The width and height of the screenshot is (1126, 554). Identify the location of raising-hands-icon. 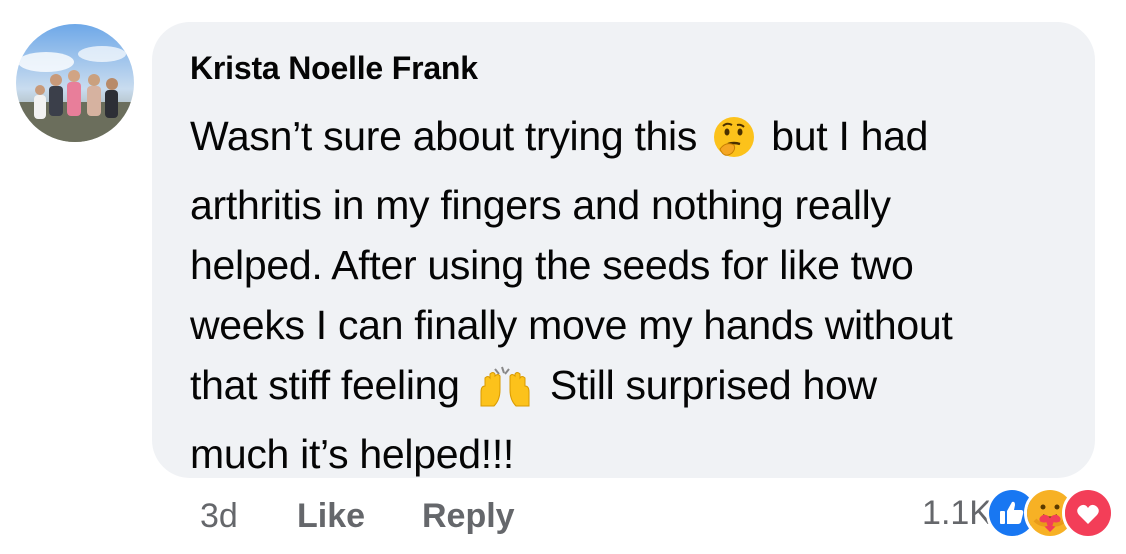
(505, 393).